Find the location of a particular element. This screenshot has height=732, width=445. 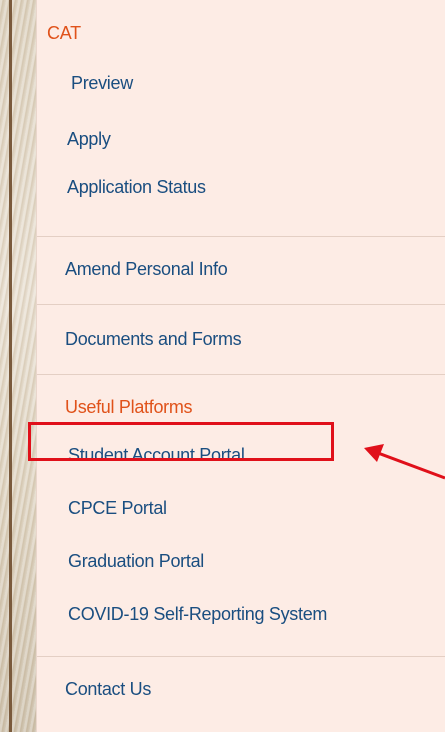

menu-item-preview: Preview is located at coordinates (102, 83).